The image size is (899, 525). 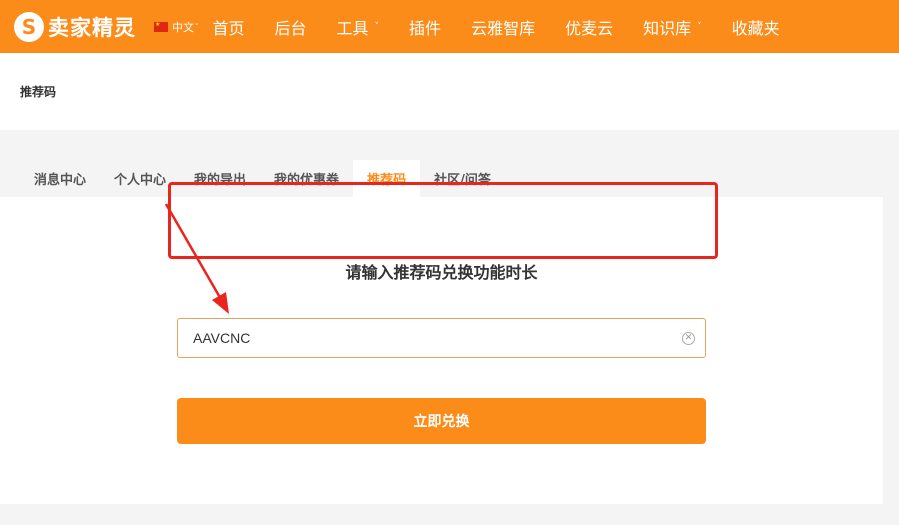 I want to click on nav-item-3: 插件, so click(x=425, y=27).